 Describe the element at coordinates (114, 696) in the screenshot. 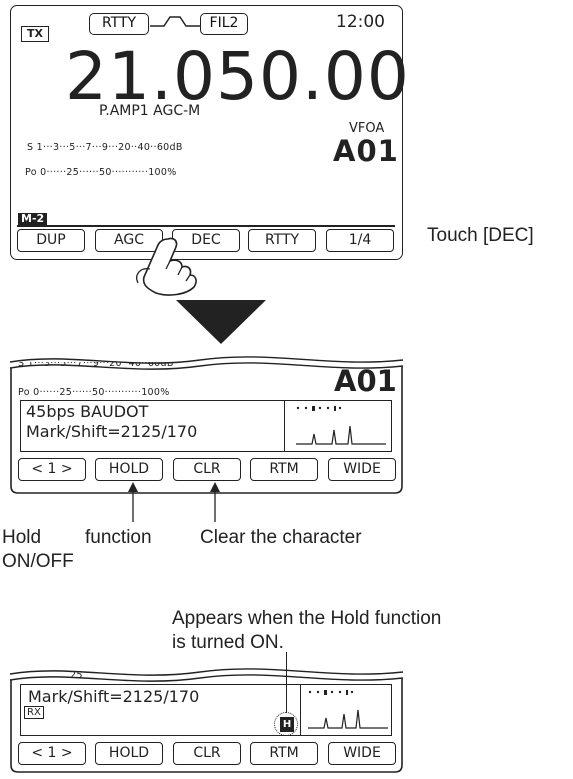

I see `decode-line: Mark/Shift=2125/170` at that location.